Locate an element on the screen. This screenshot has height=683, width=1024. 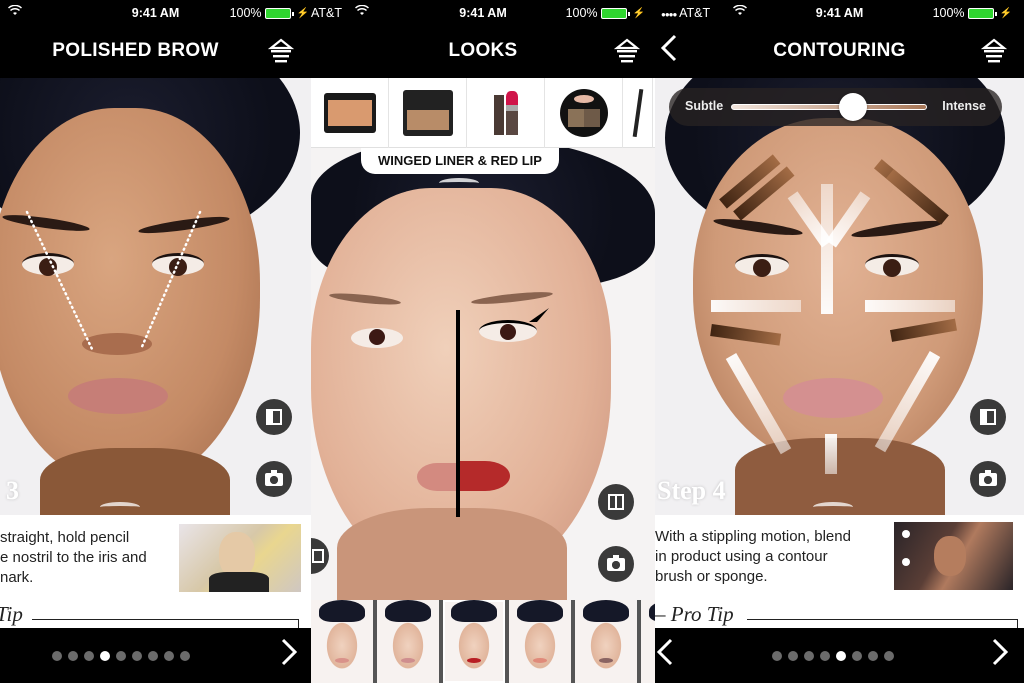
nav-bar: CONTOURING is located at coordinates (839, 52).